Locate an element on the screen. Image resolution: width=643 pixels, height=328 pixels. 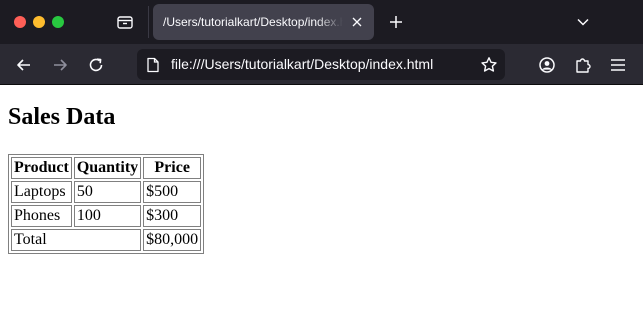
tab-separator is located at coordinates (148, 22).